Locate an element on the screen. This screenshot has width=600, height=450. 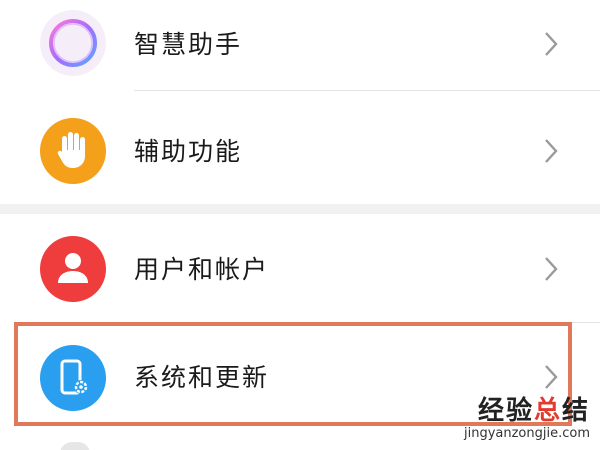
settings-item-label: 系统和更新 is located at coordinates (202, 377).